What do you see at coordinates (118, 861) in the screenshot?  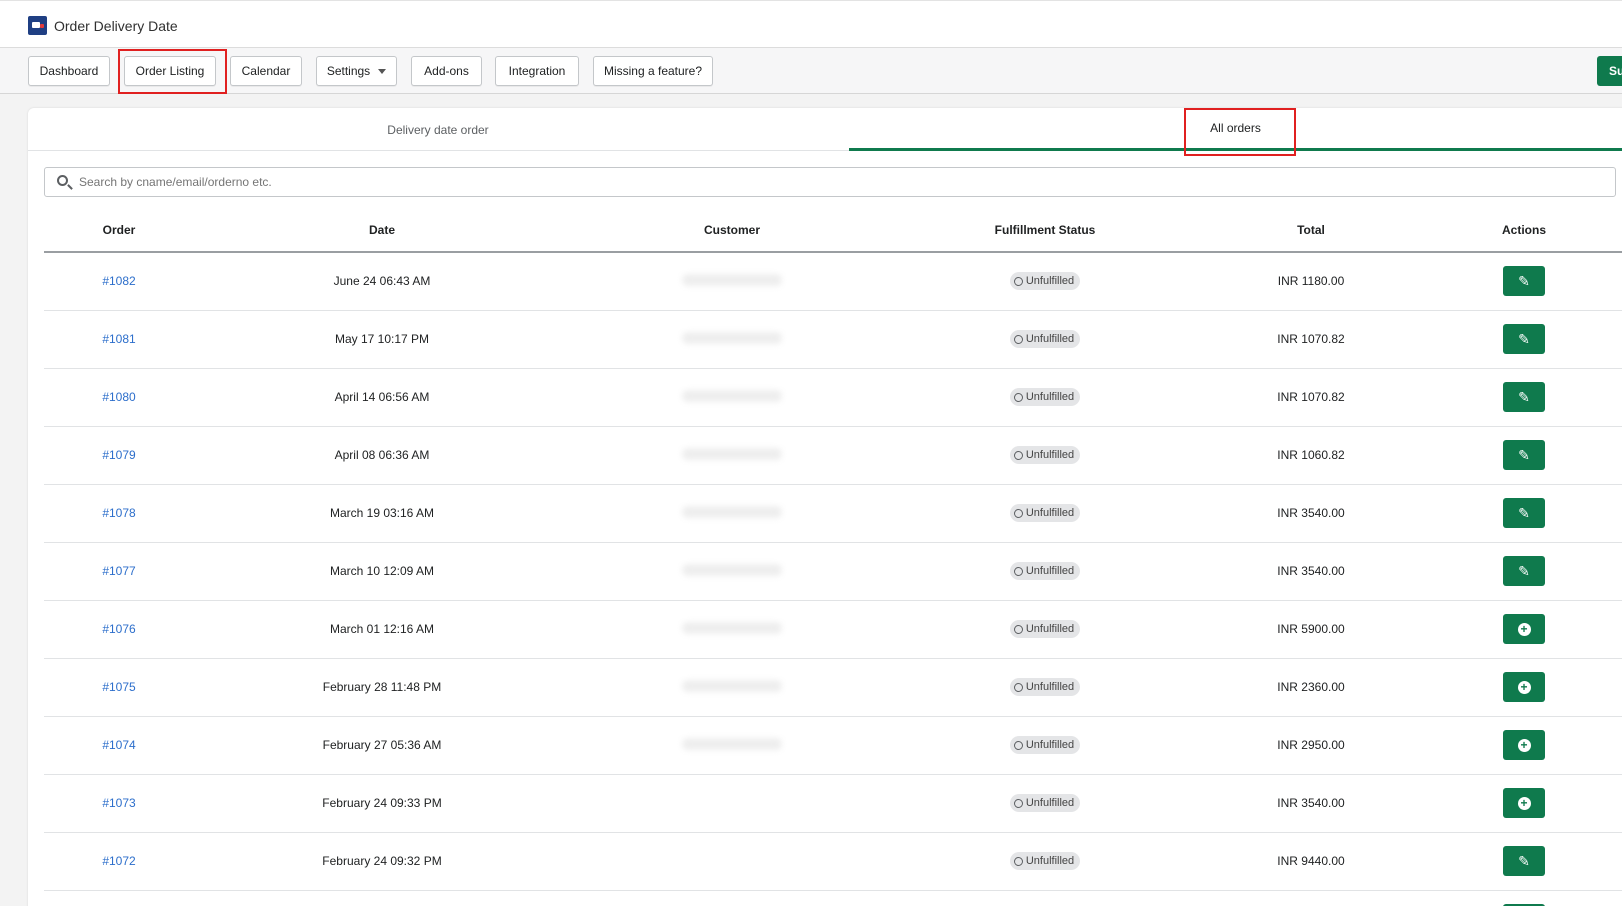 I see `order-number-link: #1072` at bounding box center [118, 861].